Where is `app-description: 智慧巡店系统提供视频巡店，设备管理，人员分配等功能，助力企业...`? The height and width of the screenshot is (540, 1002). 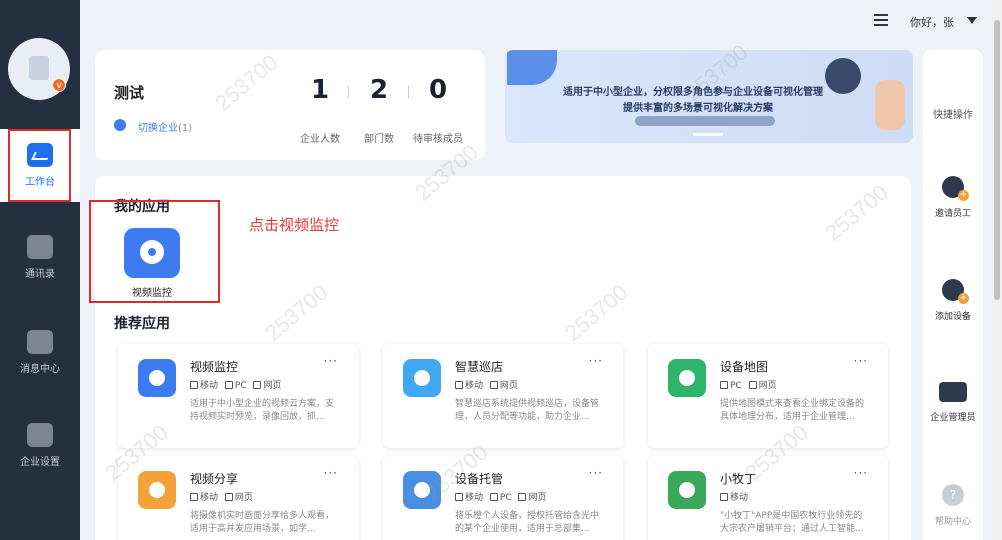
app-description: 智慧巡店系统提供视频巡店，设备管理，人员分配等功能，助力企业... is located at coordinates (527, 410).